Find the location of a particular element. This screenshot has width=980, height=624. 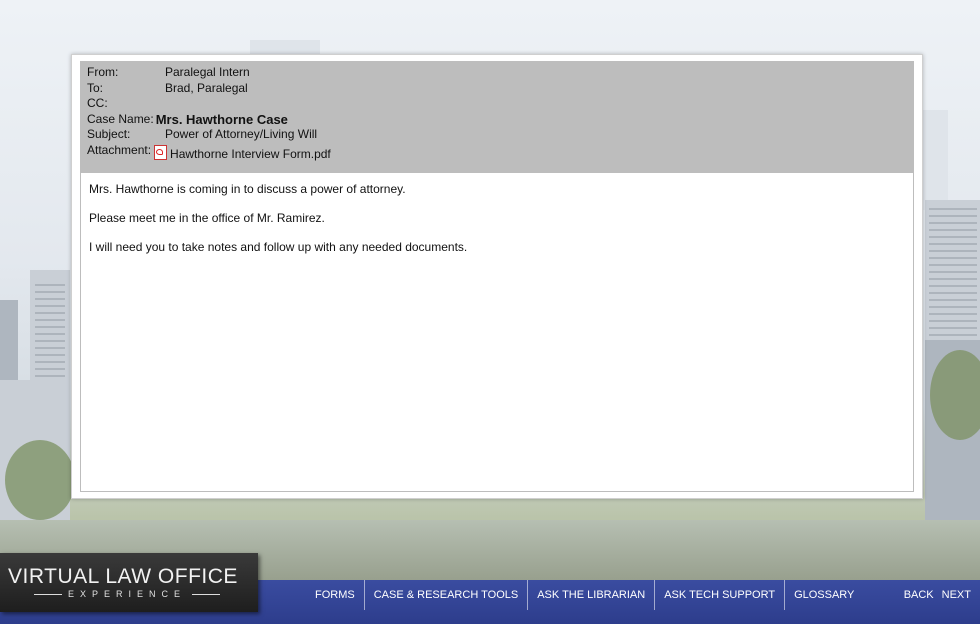

attachment-link: Hawthorne Interview Form.pdf is located at coordinates (242, 152).